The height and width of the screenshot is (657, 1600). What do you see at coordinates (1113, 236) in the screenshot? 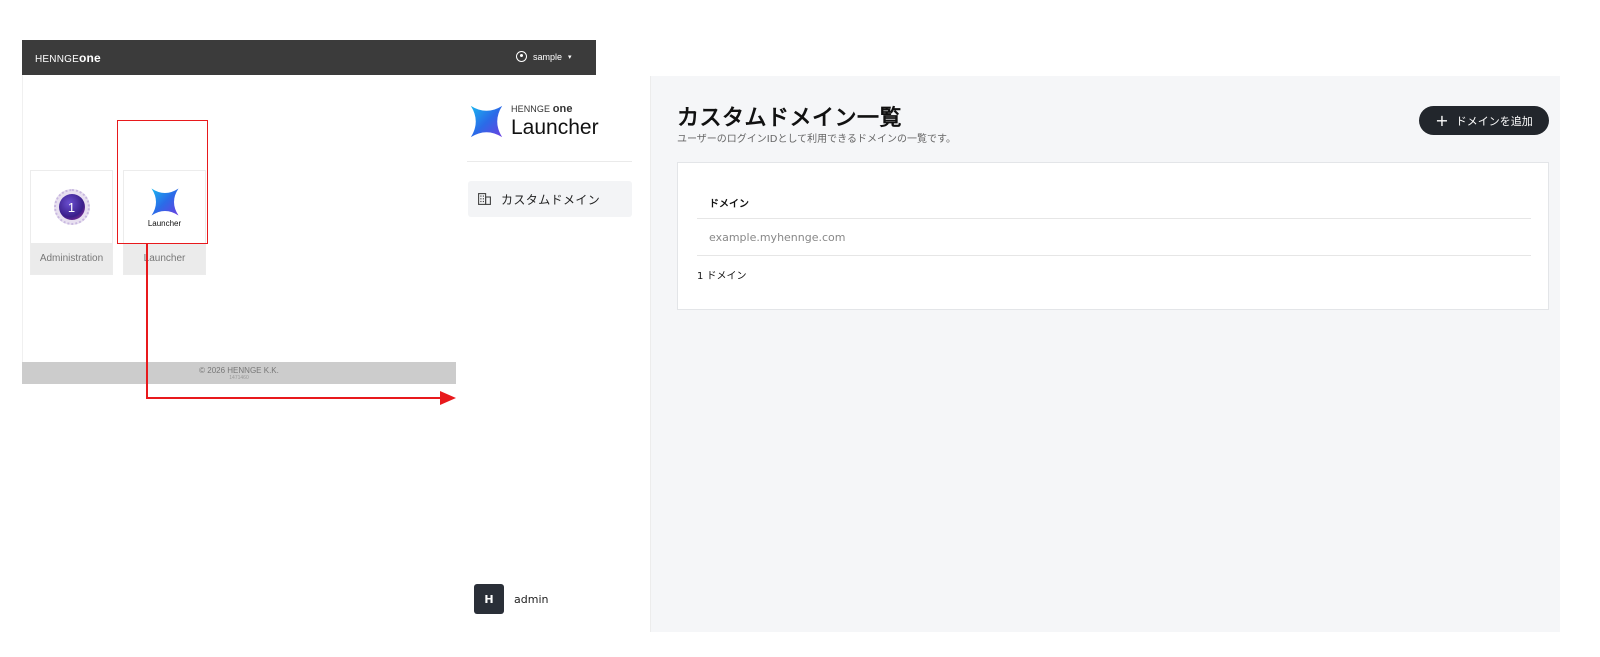
I see `domain-table-card: ドメイン example.myhennge.com 1 ドメイン` at bounding box center [1113, 236].